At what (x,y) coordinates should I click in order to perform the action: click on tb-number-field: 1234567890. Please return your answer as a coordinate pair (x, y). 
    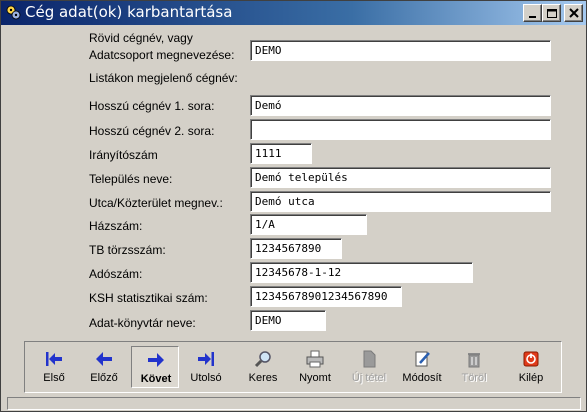
    Looking at the image, I should click on (296, 248).